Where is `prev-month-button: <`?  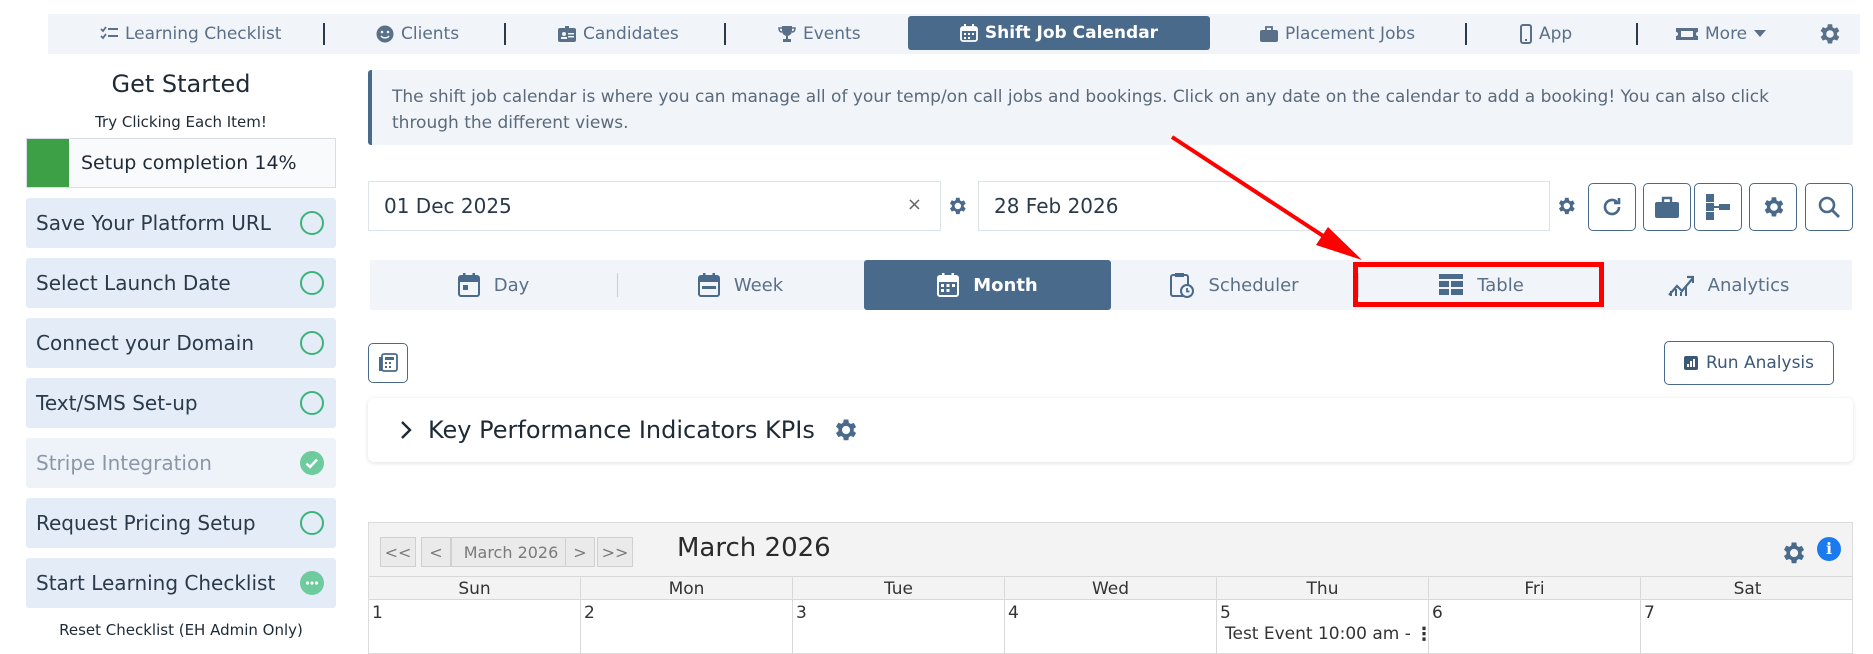
prev-month-button: < is located at coordinates (436, 552).